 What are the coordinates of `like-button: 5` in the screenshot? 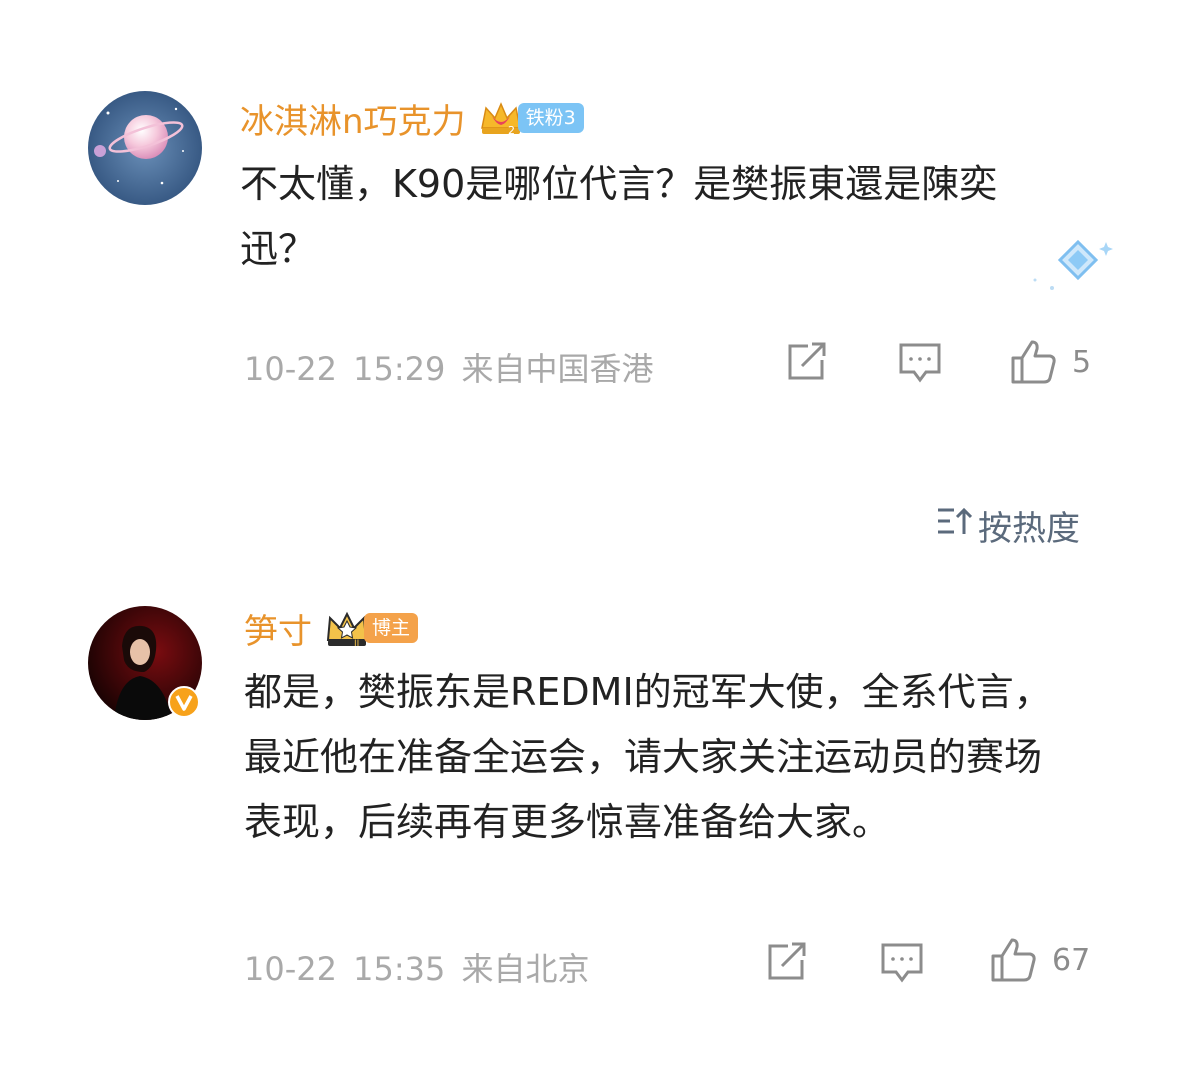 It's located at (1050, 362).